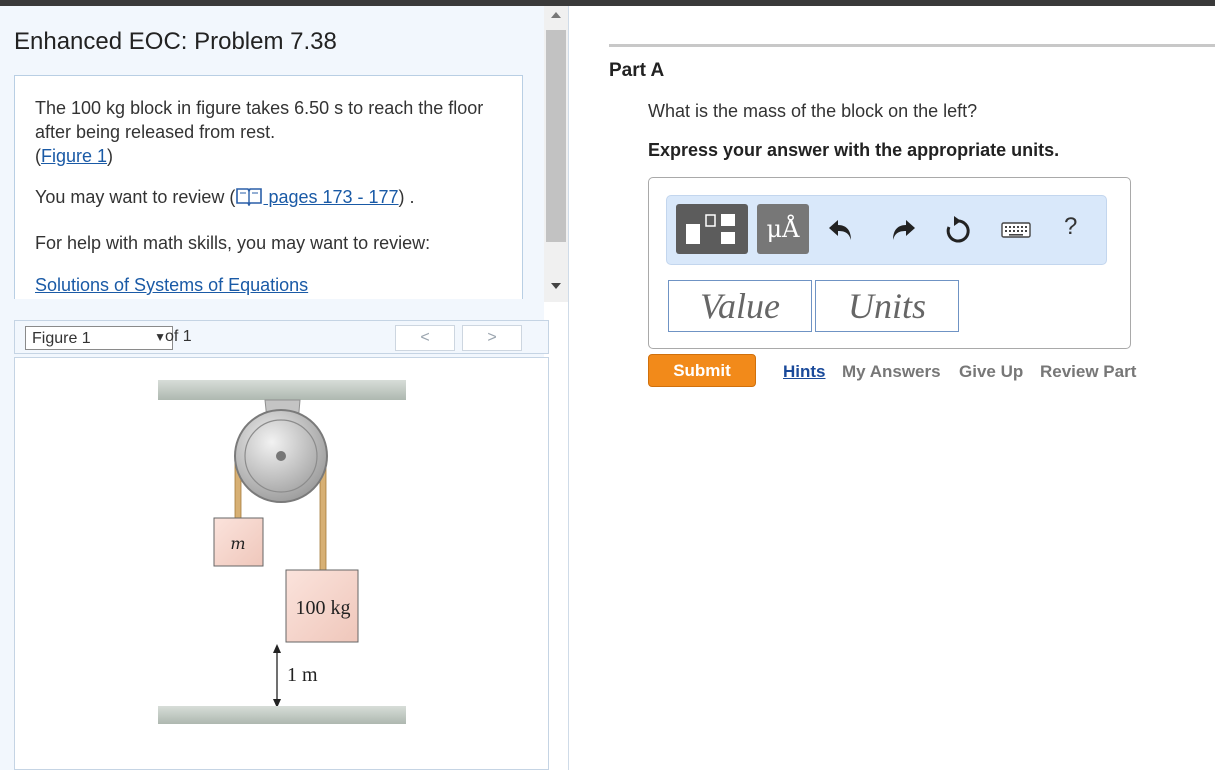  I want to click on math-toolbar: μÅ ?, so click(886, 230).